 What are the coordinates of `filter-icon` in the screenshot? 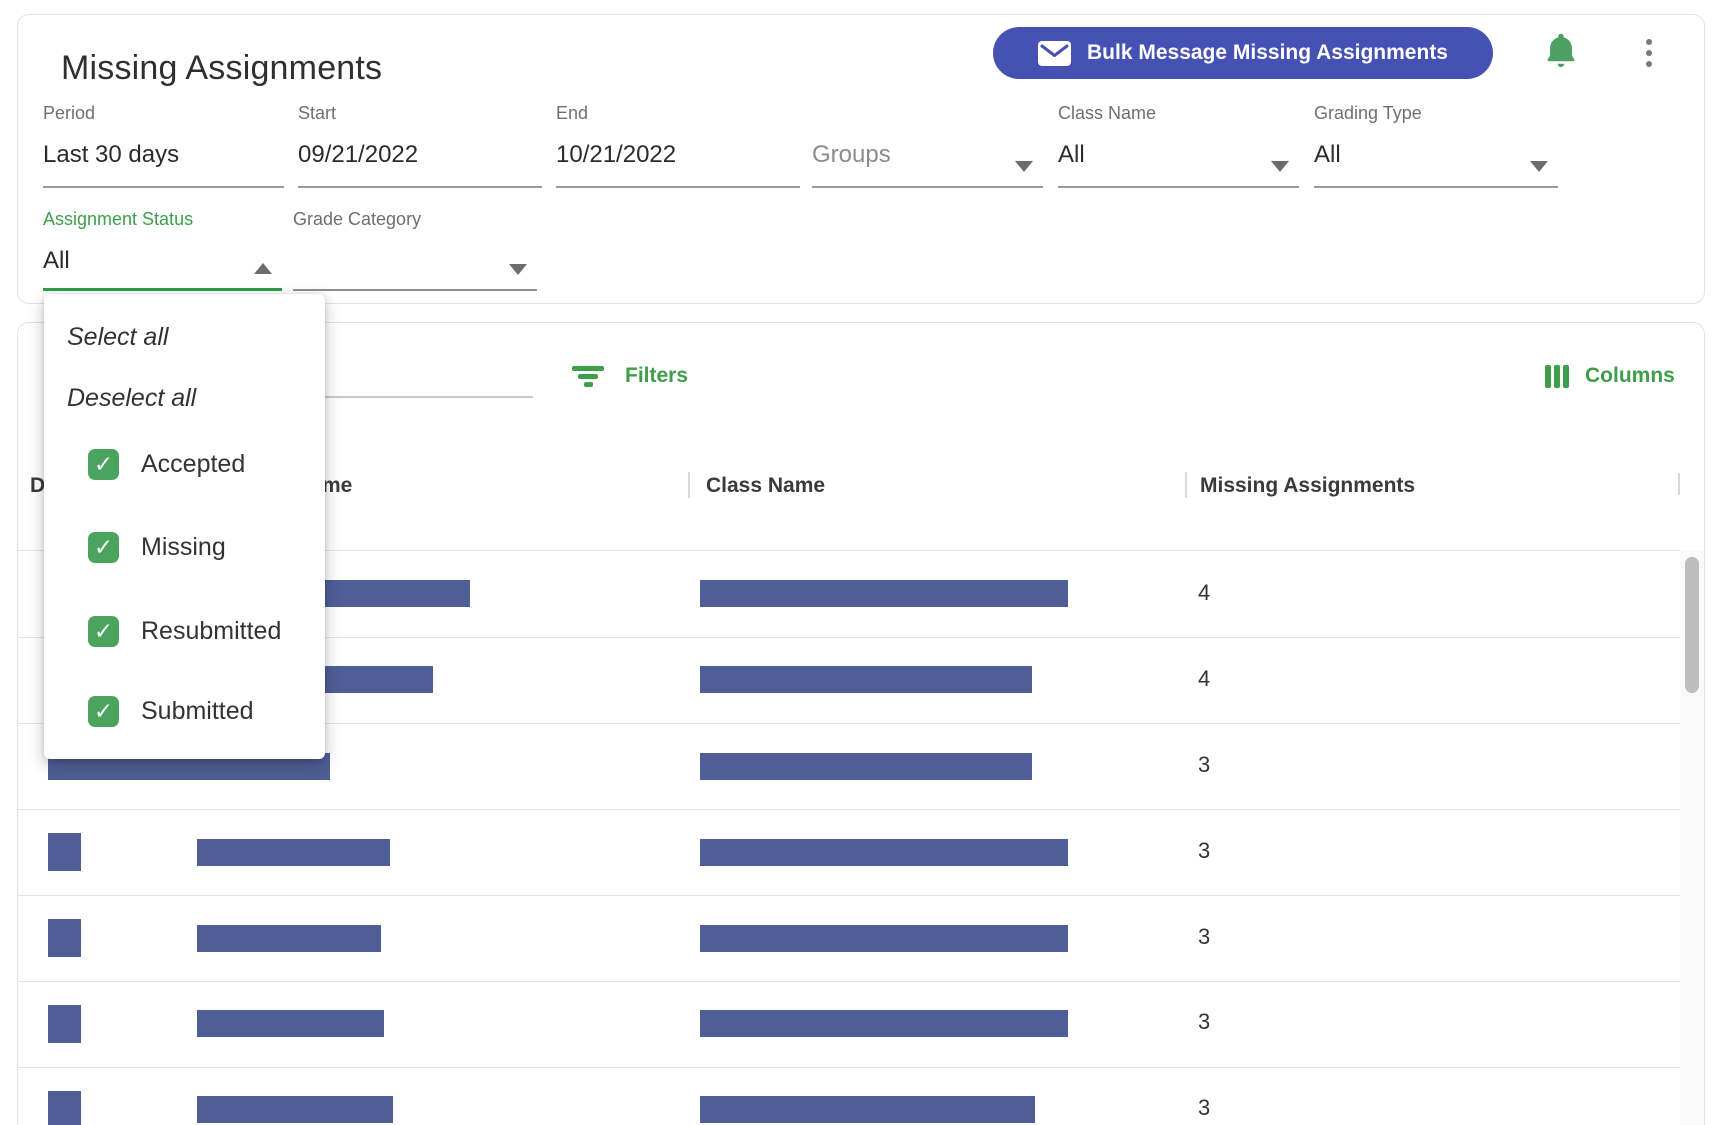 It's located at (588, 376).